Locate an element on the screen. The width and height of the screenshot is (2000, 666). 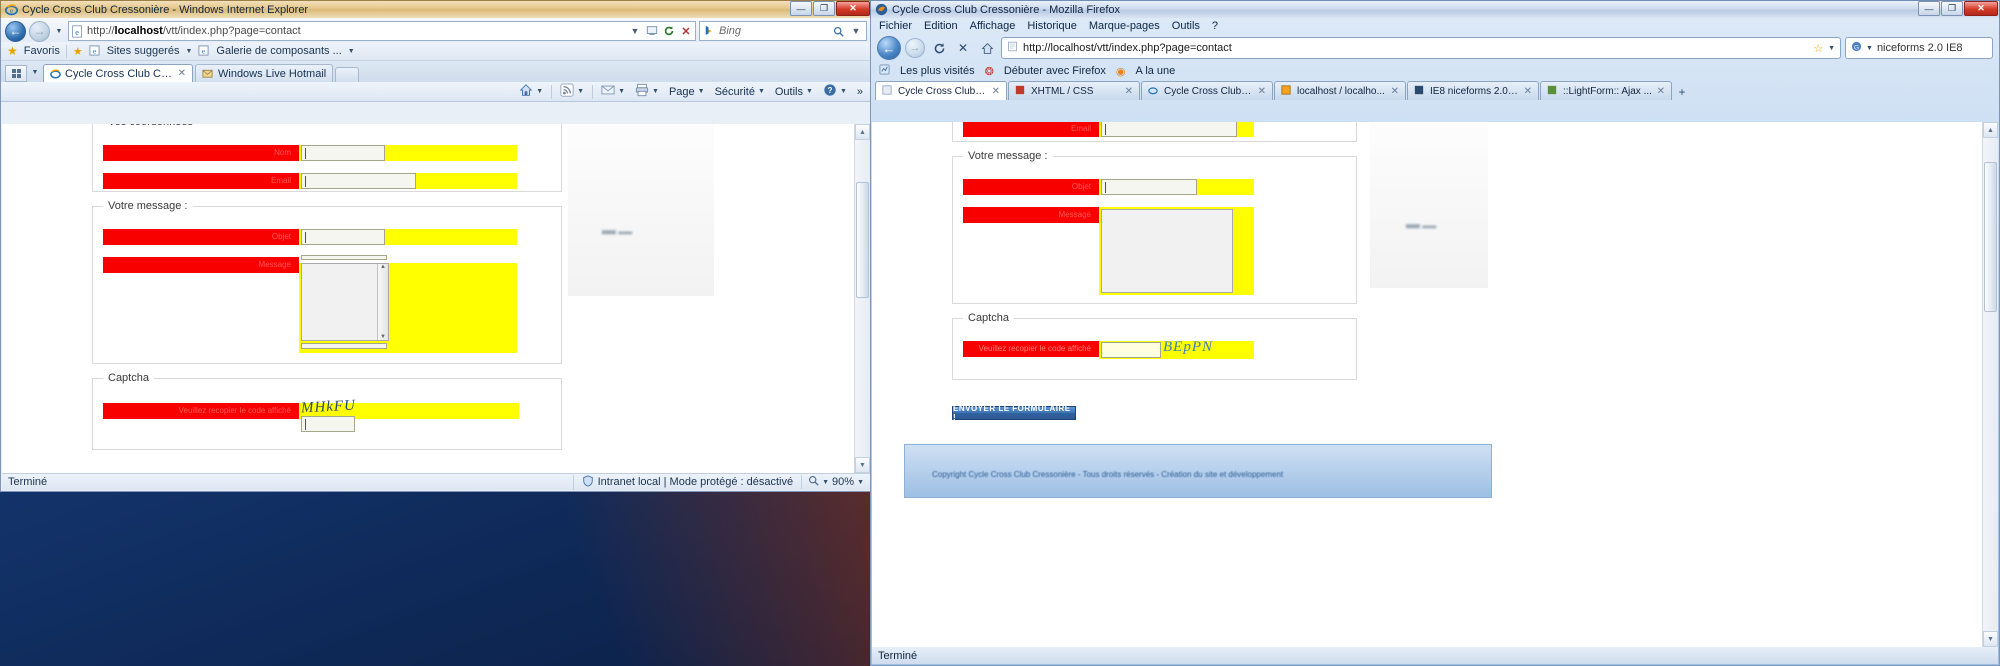
ff-search-box: G ▼ niceforms 2.0 IE8 is located at coordinates (1919, 48).